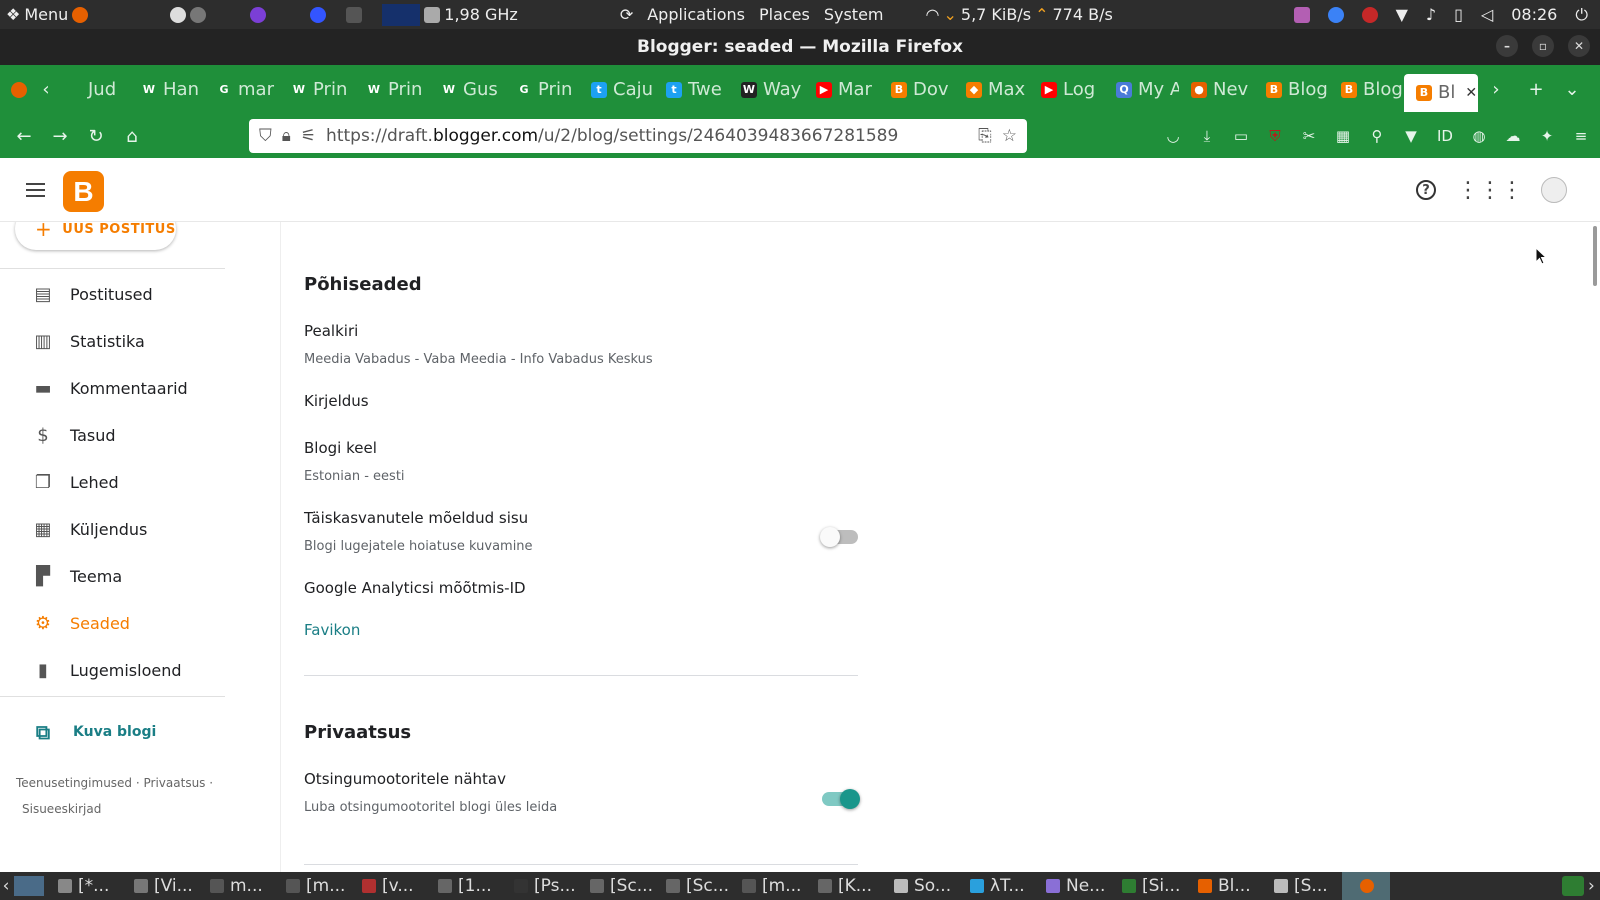 The width and height of the screenshot is (1600, 900). What do you see at coordinates (175, 783) in the screenshot?
I see `privacy-link: Privaatsus` at bounding box center [175, 783].